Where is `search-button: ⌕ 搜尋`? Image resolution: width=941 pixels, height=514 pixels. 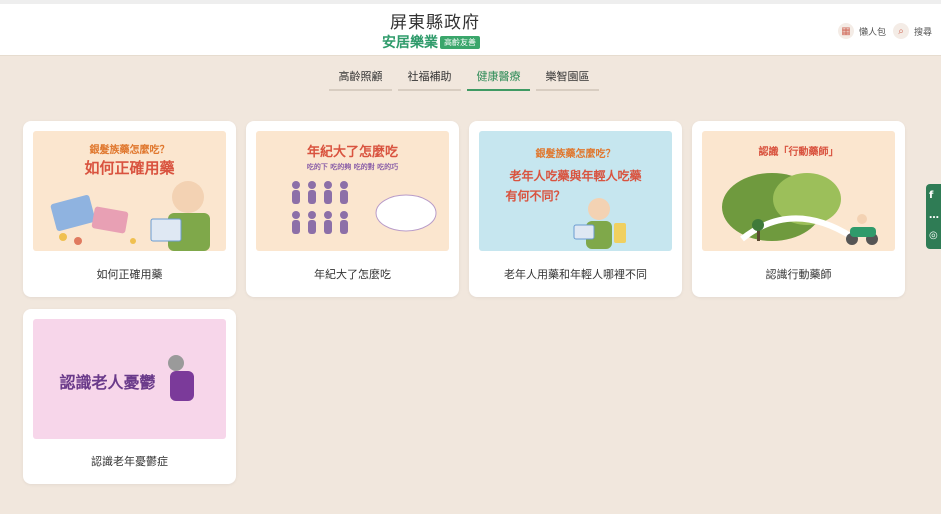
search-button: ⌕ 搜尋 is located at coordinates (912, 31).